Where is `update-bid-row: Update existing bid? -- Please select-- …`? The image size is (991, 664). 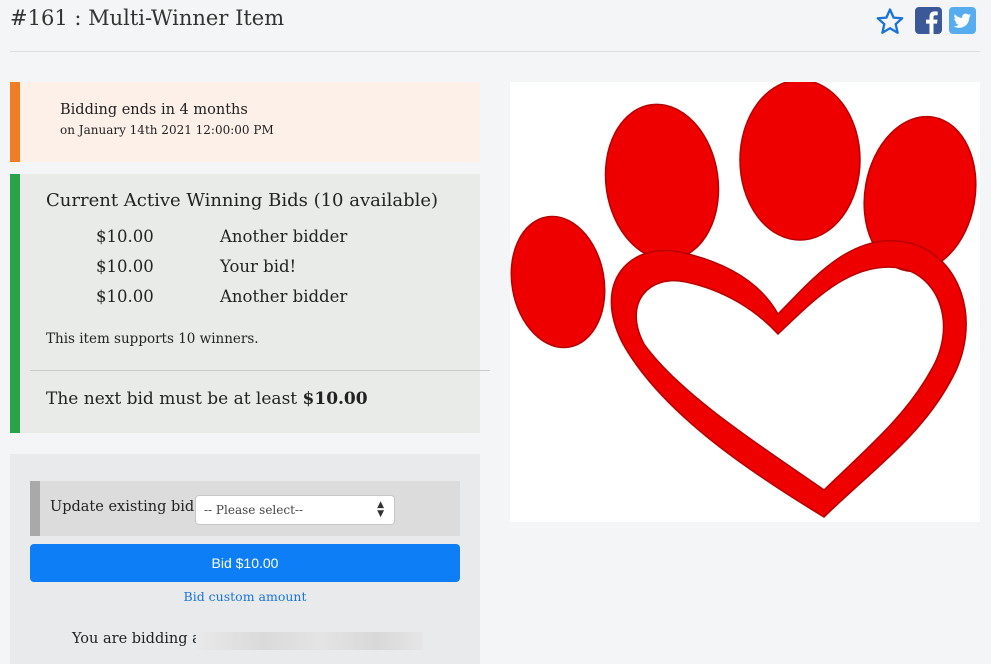 update-bid-row: Update existing bid? -- Please select-- … is located at coordinates (245, 508).